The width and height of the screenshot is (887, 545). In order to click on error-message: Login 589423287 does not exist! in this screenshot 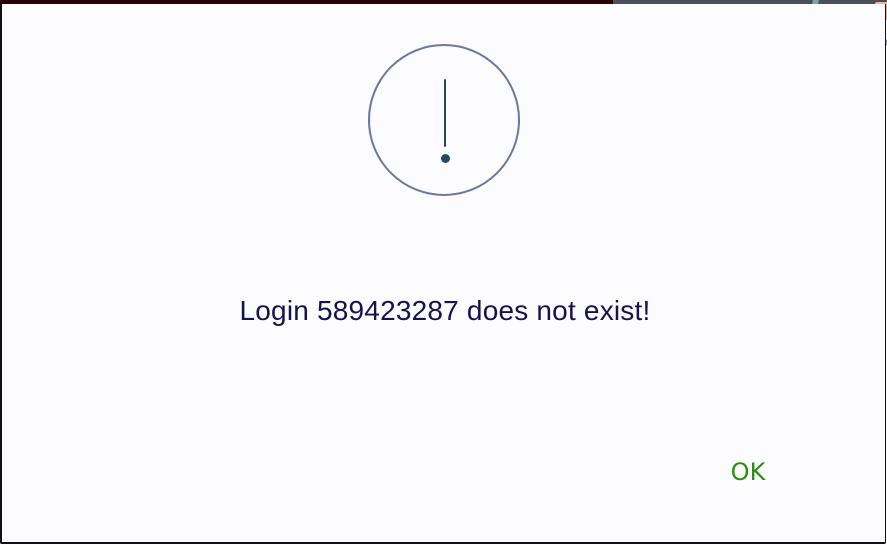, I will do `click(445, 310)`.